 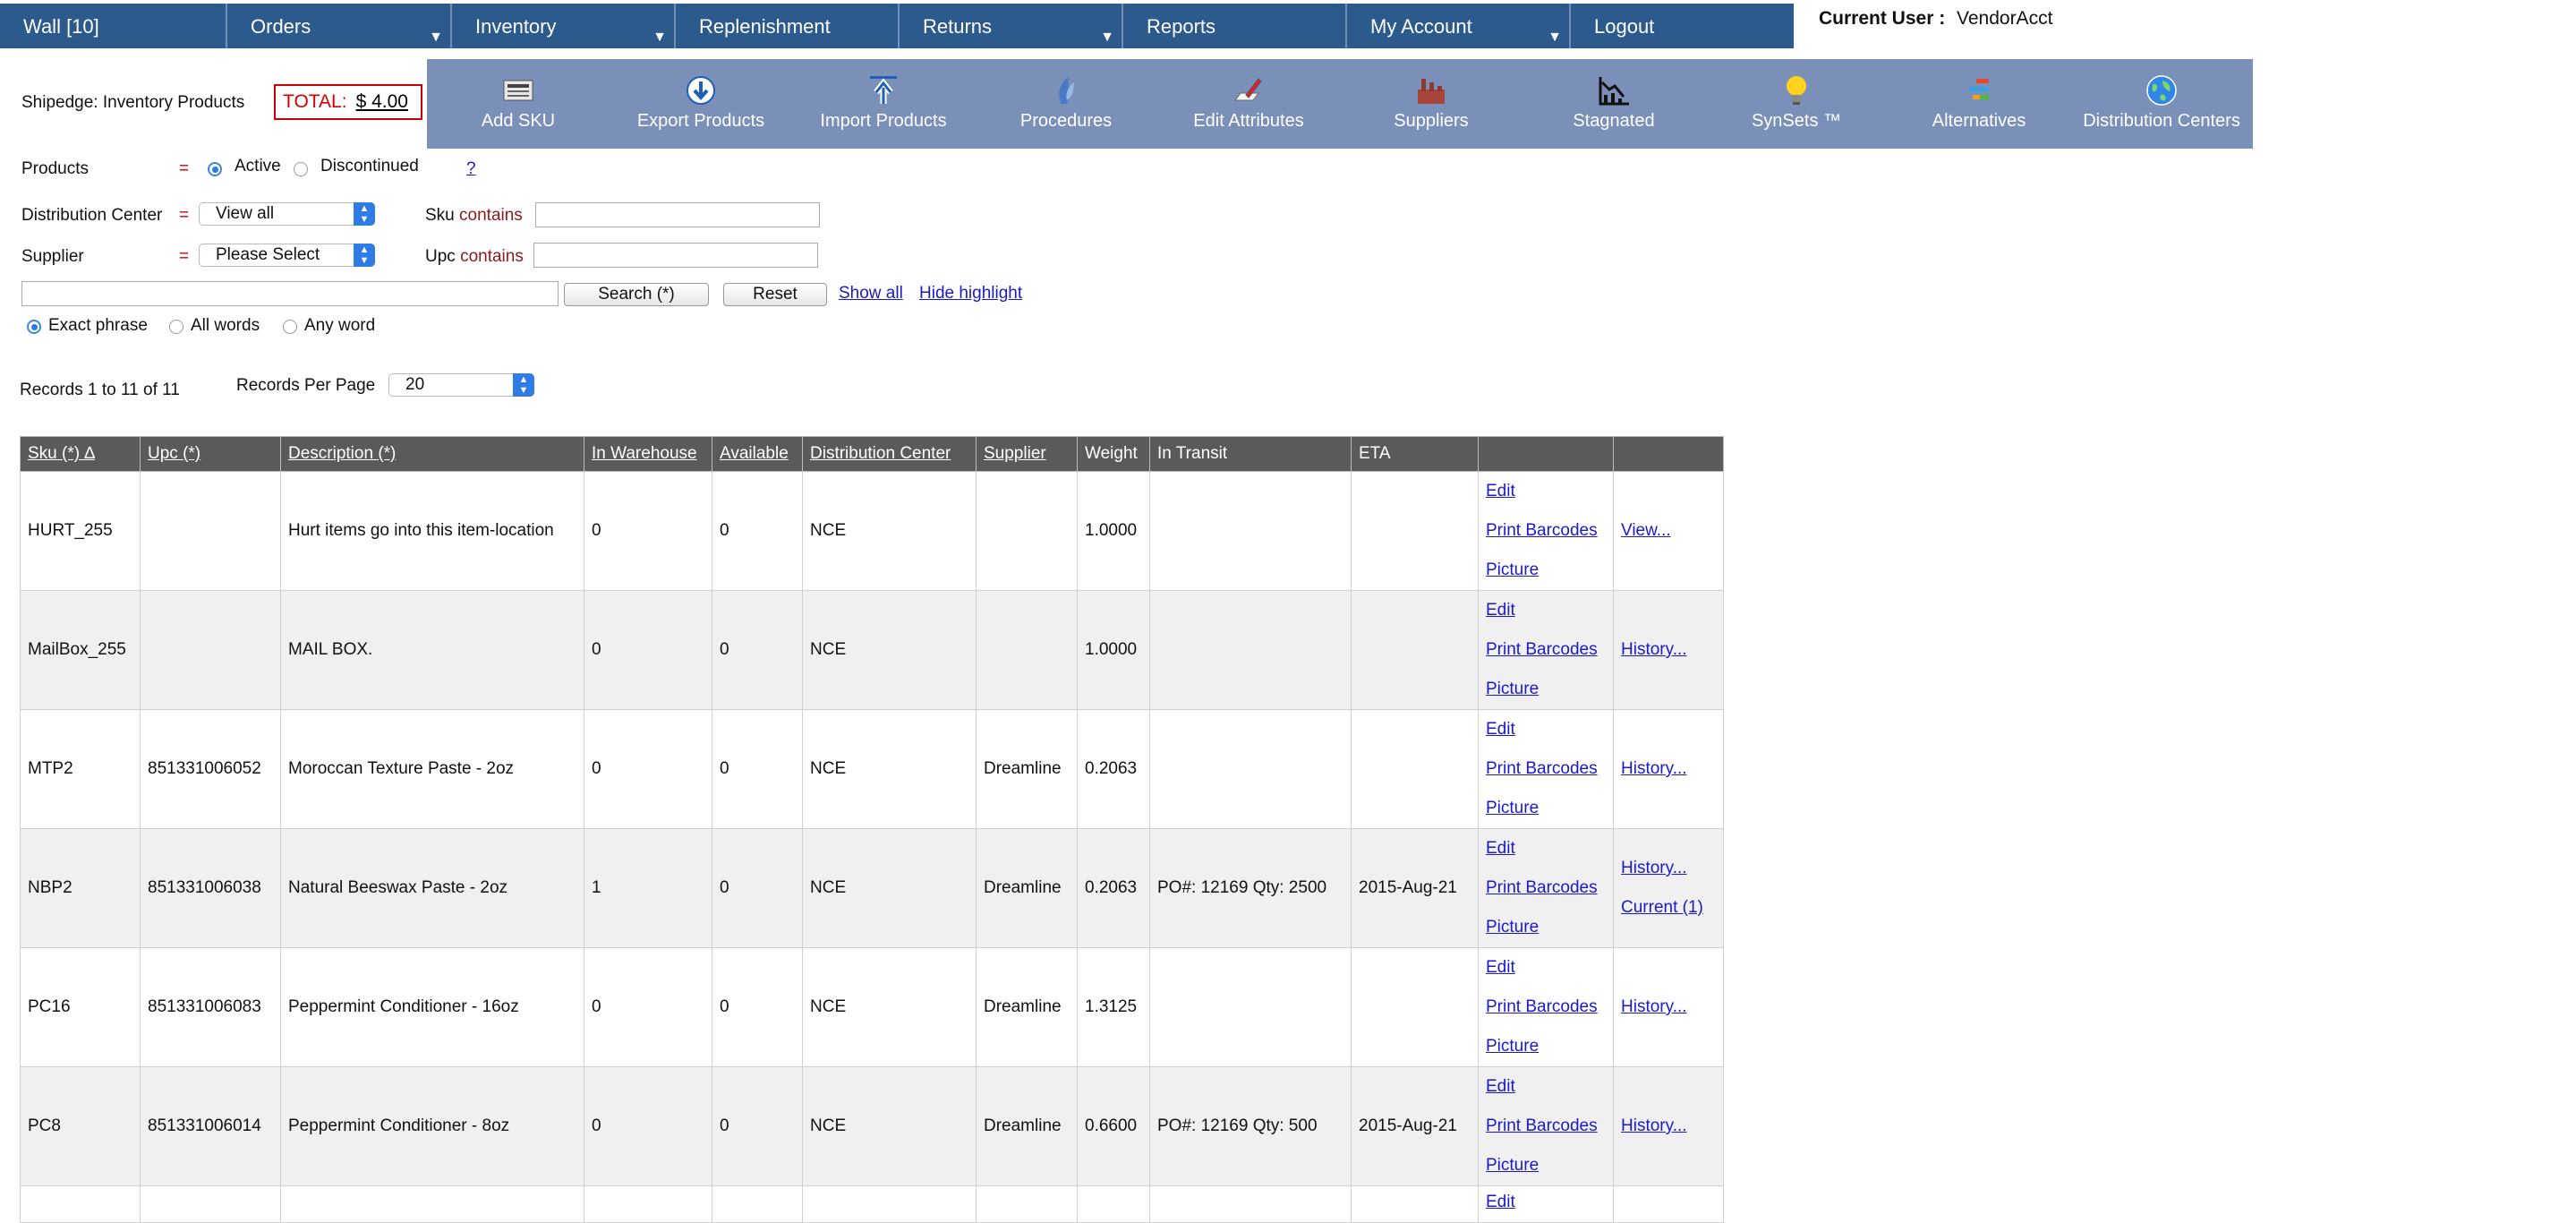 What do you see at coordinates (1235, 26) in the screenshot?
I see `nav-reports: Reports` at bounding box center [1235, 26].